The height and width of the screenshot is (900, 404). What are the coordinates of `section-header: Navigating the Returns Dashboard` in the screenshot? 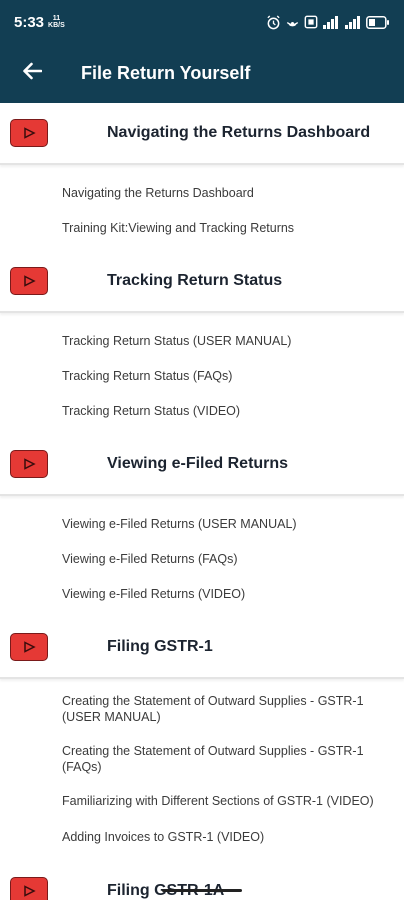 It's located at (202, 134).